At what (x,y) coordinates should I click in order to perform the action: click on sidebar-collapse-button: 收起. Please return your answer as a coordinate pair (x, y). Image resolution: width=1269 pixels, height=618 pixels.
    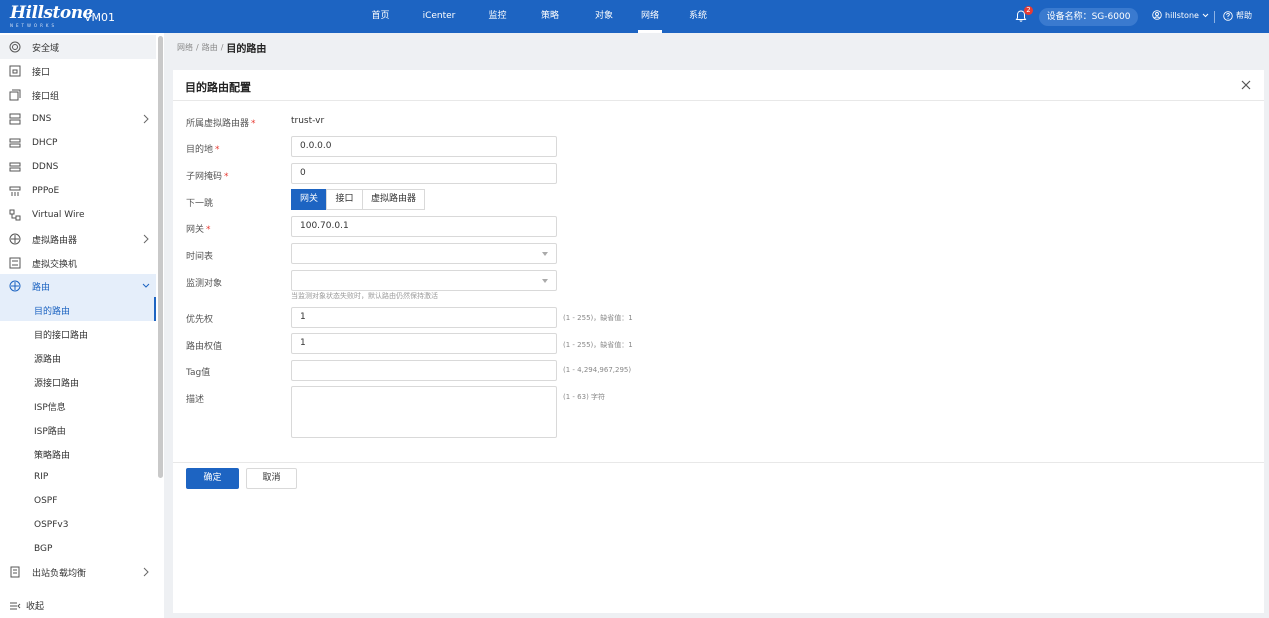
    Looking at the image, I should click on (78, 605).